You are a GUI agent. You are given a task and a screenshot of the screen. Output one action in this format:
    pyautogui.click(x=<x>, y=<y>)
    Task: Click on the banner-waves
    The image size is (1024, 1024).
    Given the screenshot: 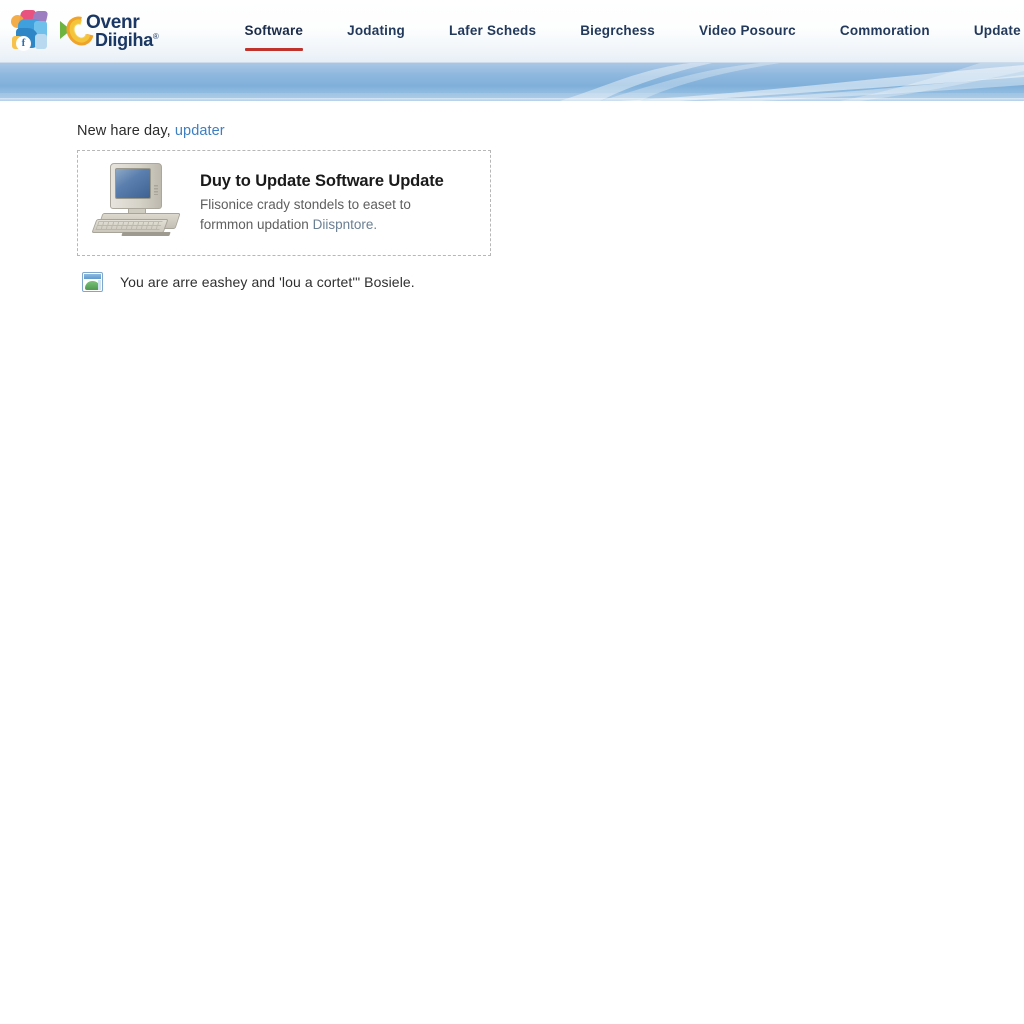 What is the action you would take?
    pyautogui.click(x=512, y=82)
    